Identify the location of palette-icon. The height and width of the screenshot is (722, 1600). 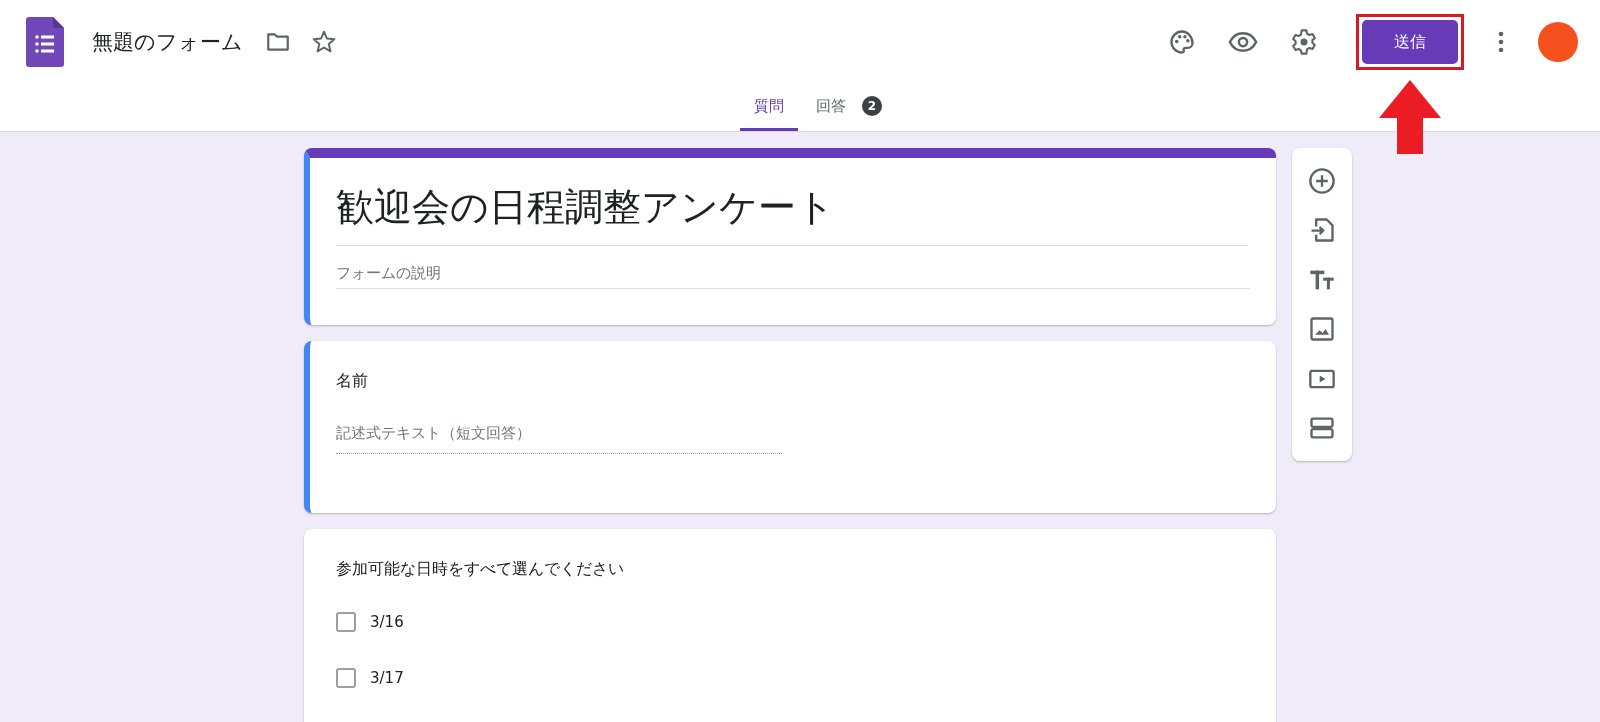
(1182, 42).